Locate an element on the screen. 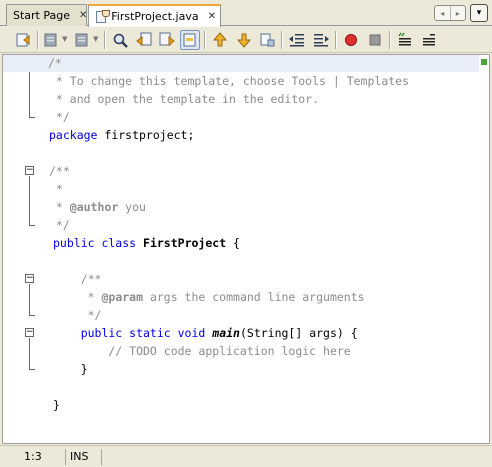  tab-start-page: Start Page ✕ is located at coordinates (46, 15).